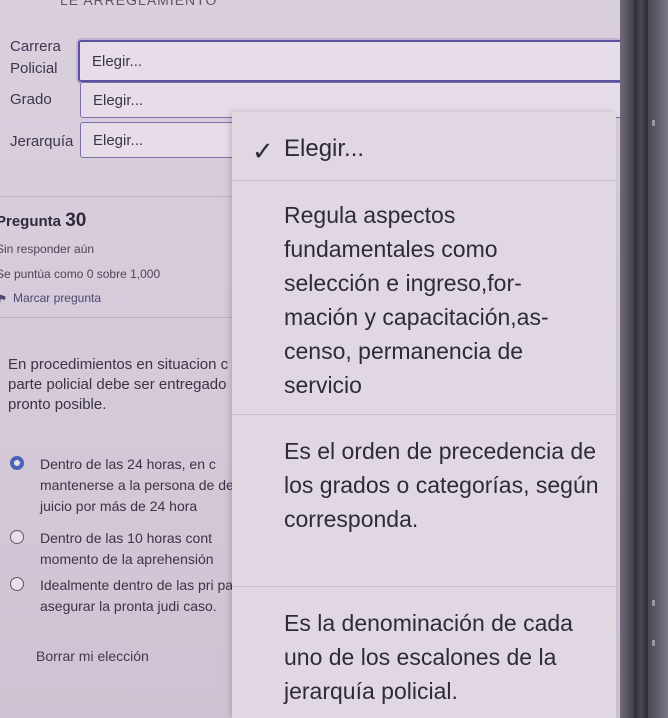 This screenshot has height=718, width=668. I want to click on device-bezel, so click(644, 359).